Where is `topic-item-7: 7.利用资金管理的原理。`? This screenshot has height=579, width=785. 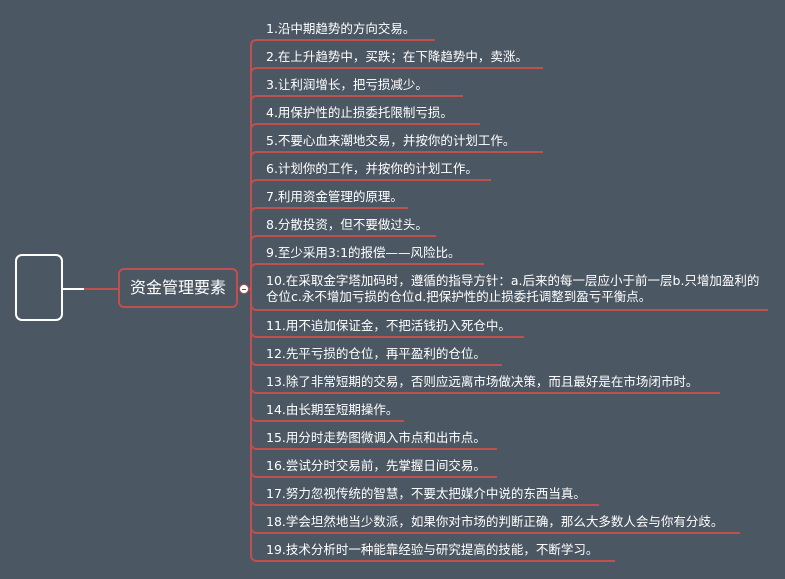 topic-item-7: 7.利用资金管理的原理。 is located at coordinates (518, 197).